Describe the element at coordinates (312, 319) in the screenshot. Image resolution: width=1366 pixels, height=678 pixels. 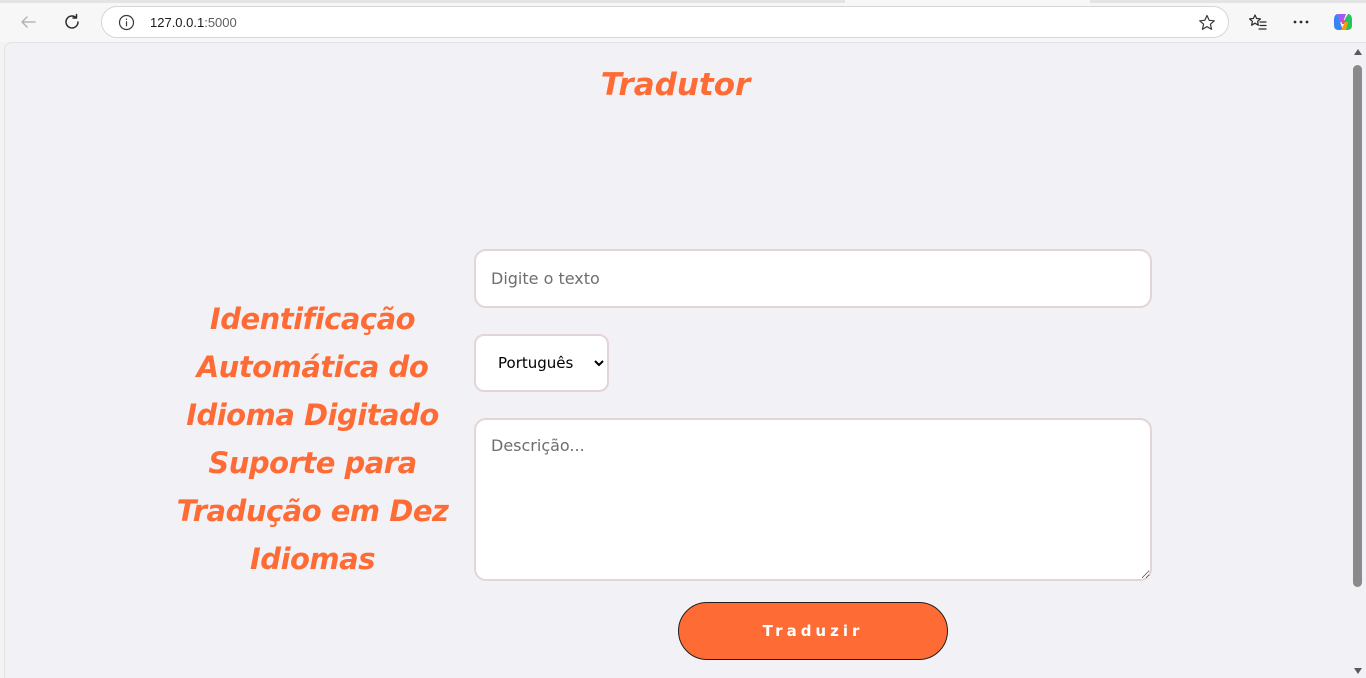
I see `feature-line: Identificação` at that location.